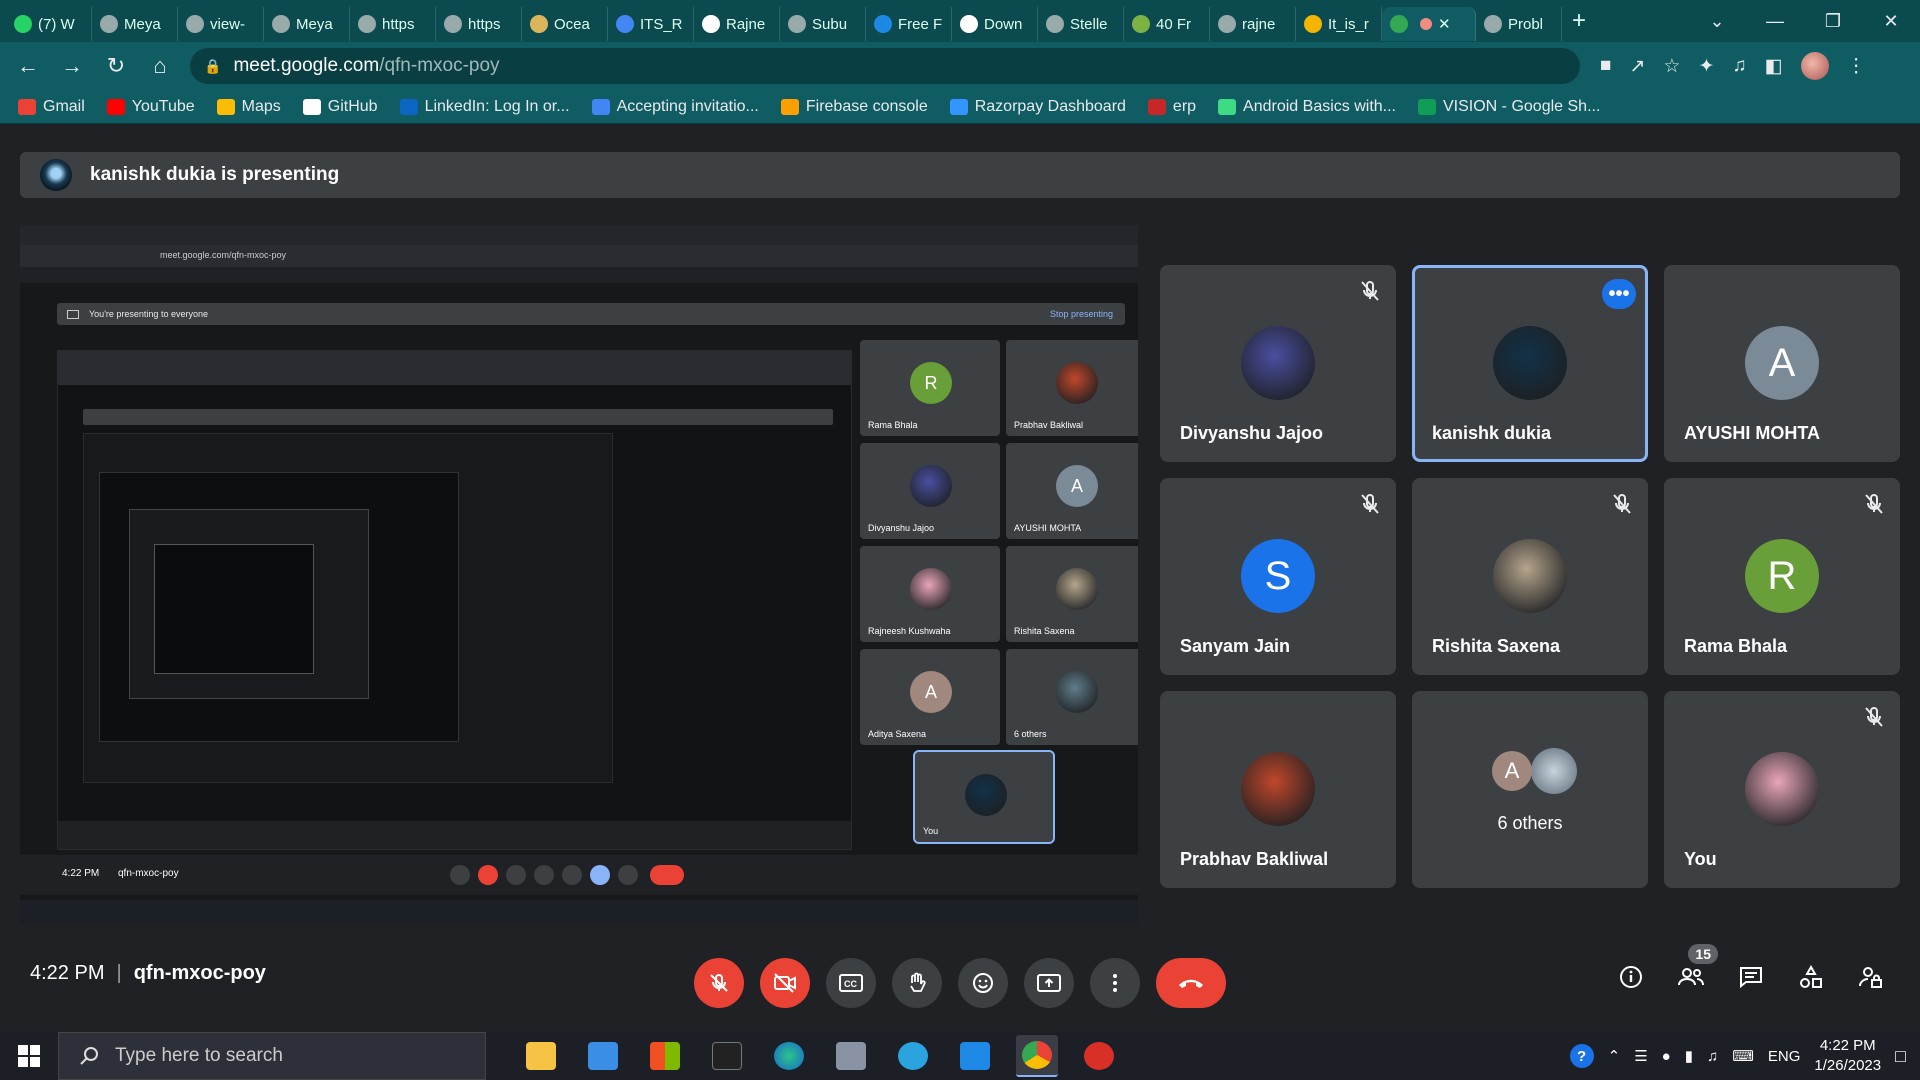 The image size is (1920, 1080). What do you see at coordinates (1631, 977) in the screenshot?
I see `meeting-details-button` at bounding box center [1631, 977].